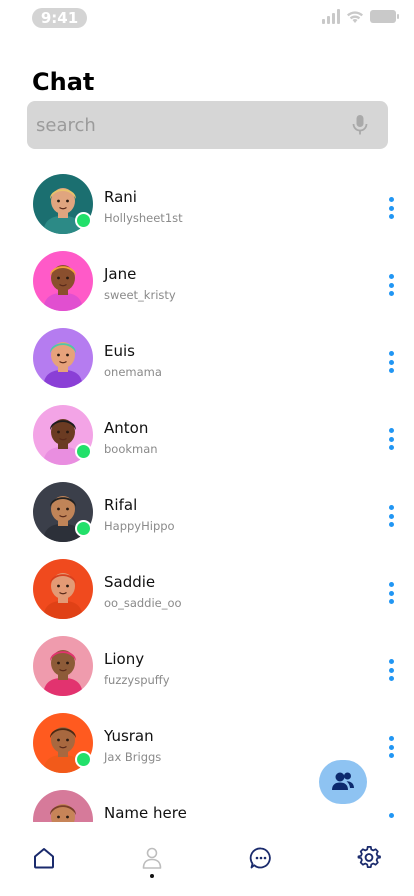  Describe the element at coordinates (121, 505) in the screenshot. I see `contact-name: Rifal` at that location.